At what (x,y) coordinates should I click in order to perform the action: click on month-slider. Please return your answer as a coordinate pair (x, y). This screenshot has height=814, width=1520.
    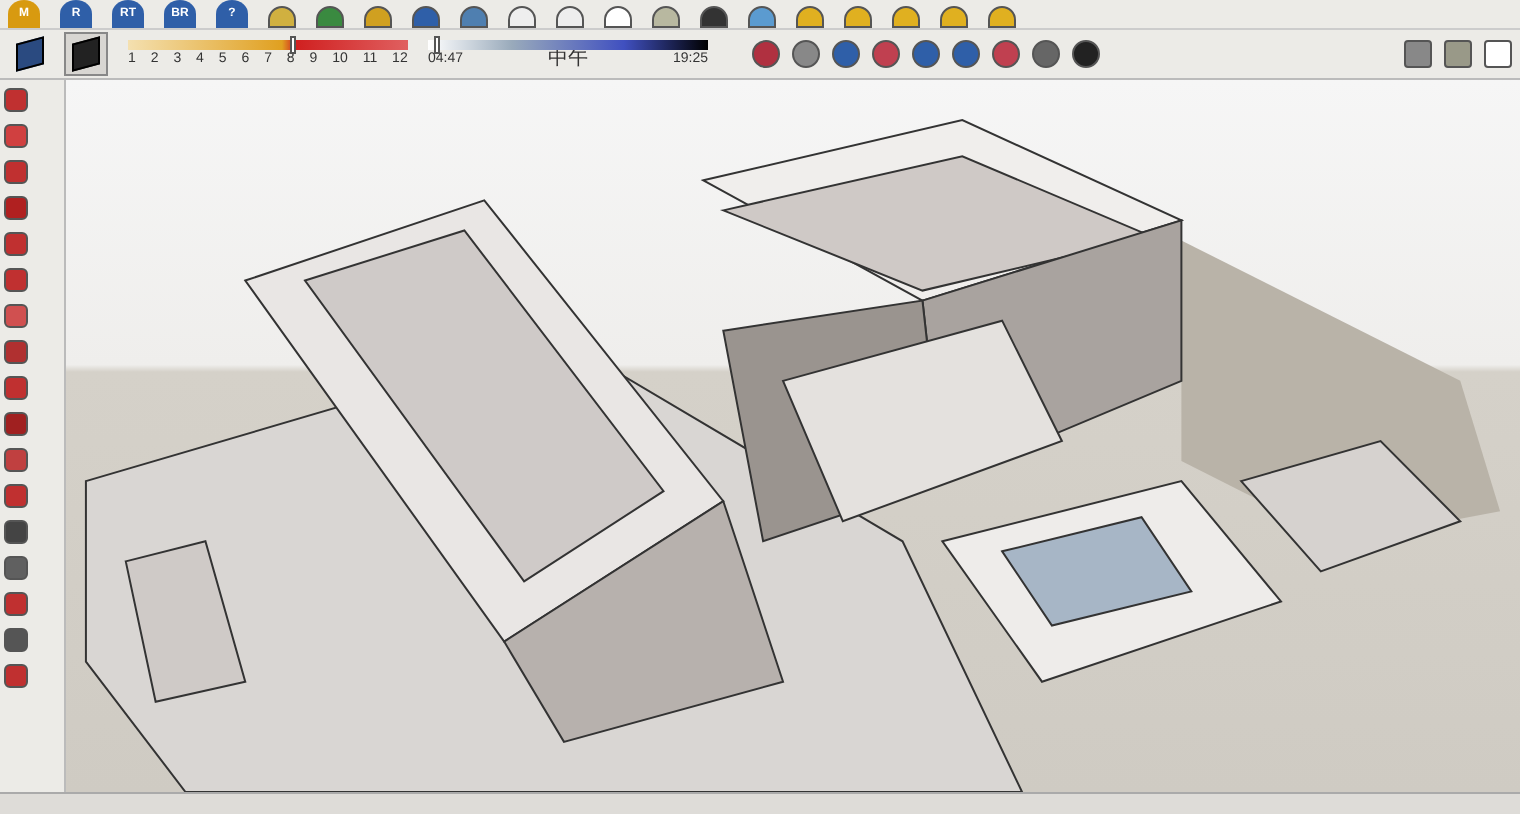
    Looking at the image, I should click on (268, 44).